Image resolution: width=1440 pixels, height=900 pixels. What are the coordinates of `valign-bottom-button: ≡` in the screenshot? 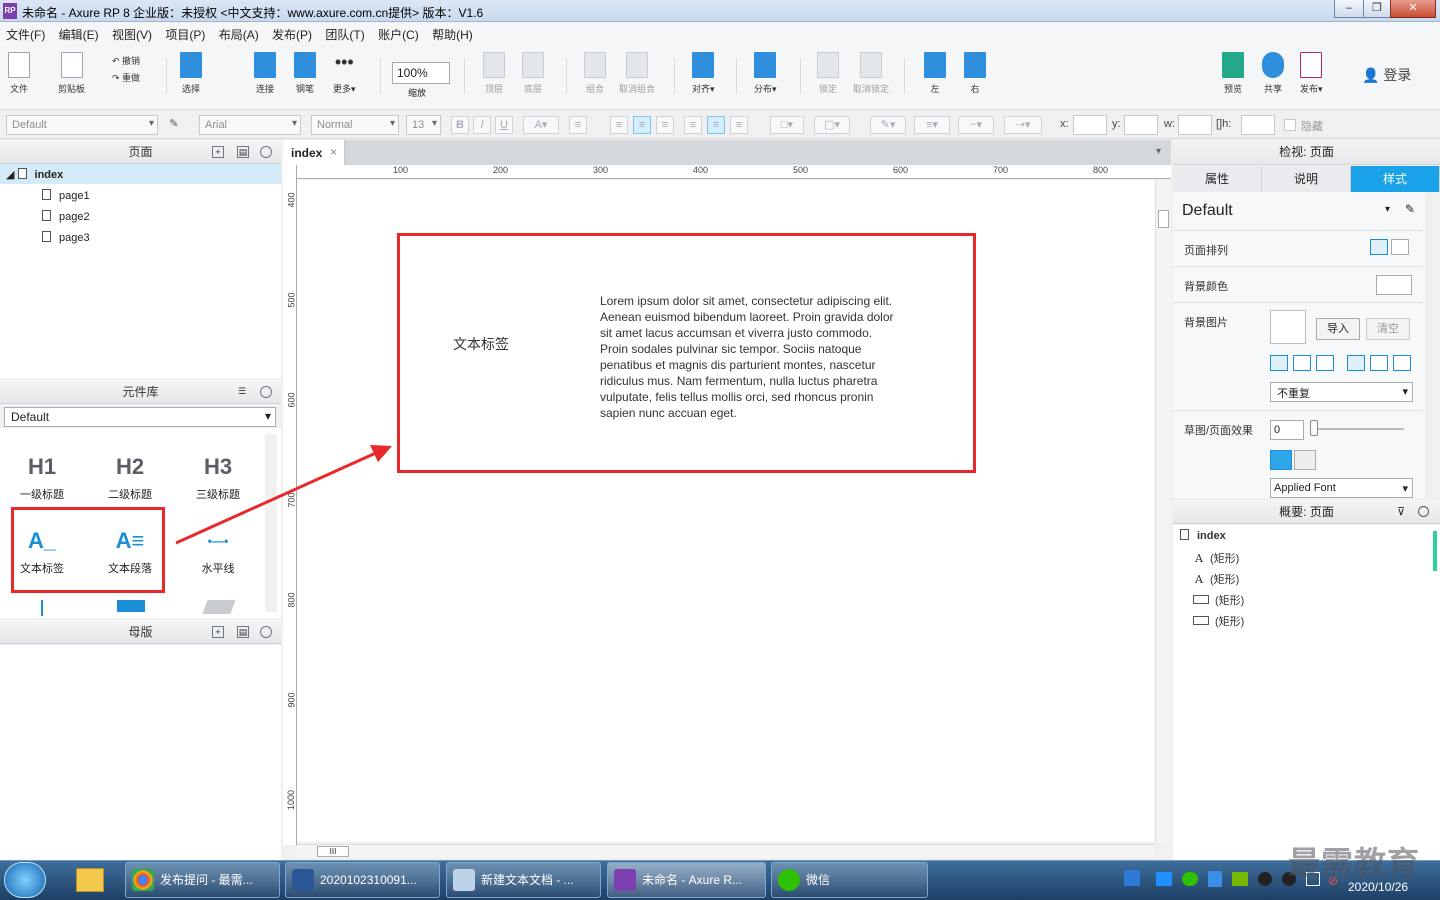 It's located at (739, 125).